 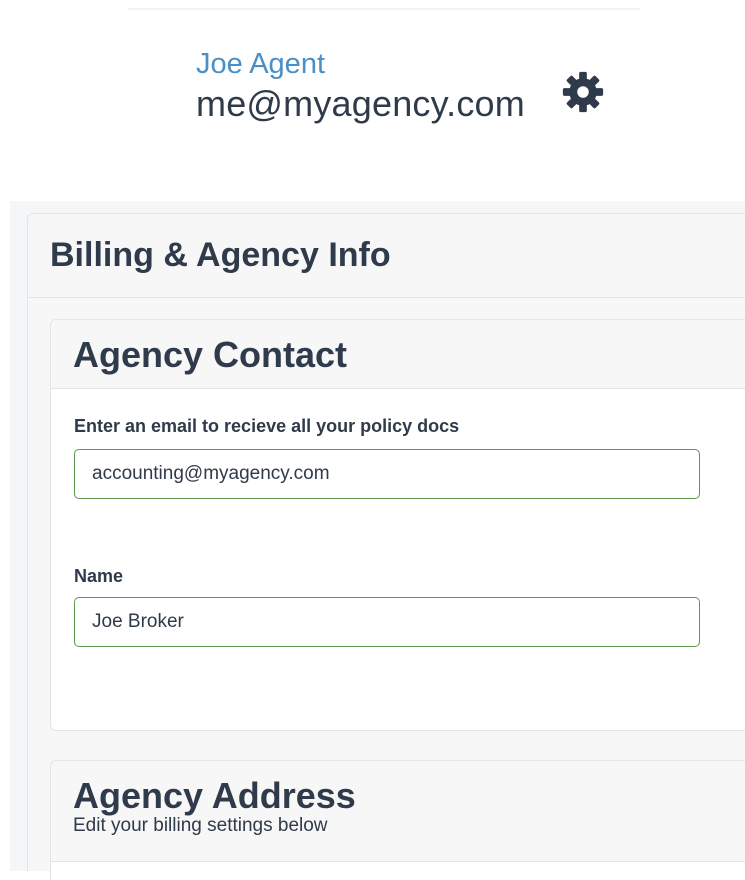 What do you see at coordinates (398, 354) in the screenshot?
I see `agency-contact-header: Agency Contact` at bounding box center [398, 354].